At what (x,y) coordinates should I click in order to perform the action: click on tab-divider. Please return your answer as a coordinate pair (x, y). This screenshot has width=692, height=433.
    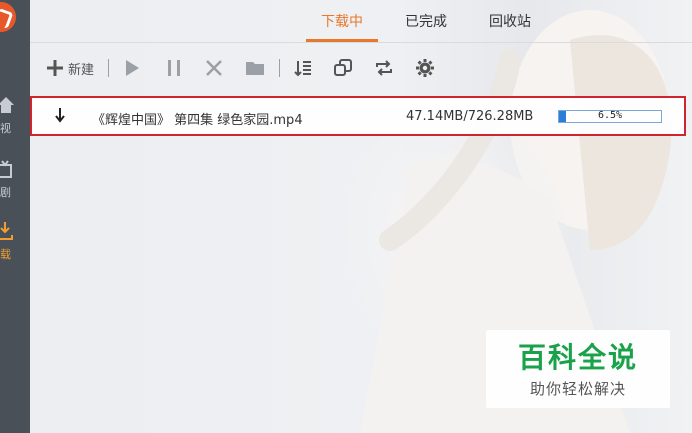
    Looking at the image, I should click on (361, 42).